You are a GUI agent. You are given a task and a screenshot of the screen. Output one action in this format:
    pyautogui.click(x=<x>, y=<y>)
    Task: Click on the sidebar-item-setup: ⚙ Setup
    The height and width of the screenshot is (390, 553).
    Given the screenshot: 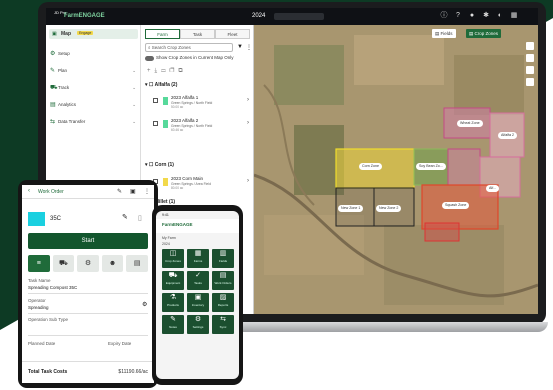 What is the action you would take?
    pyautogui.click(x=94, y=53)
    